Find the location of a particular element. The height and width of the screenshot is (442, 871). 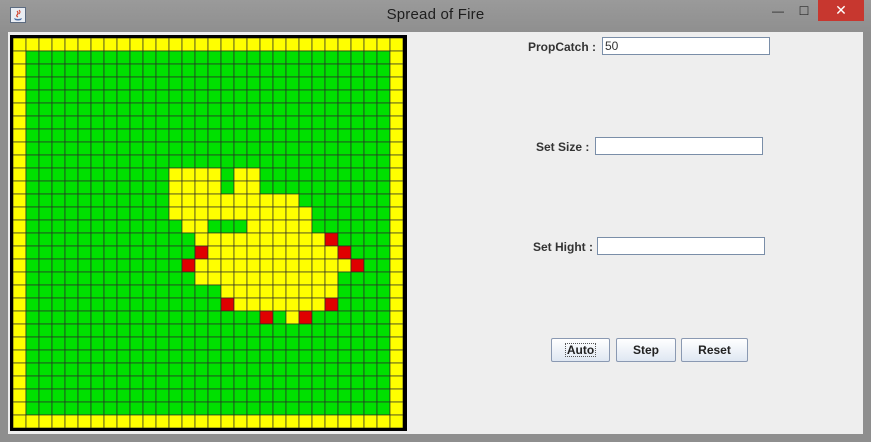

reset-button: Reset is located at coordinates (714, 350).